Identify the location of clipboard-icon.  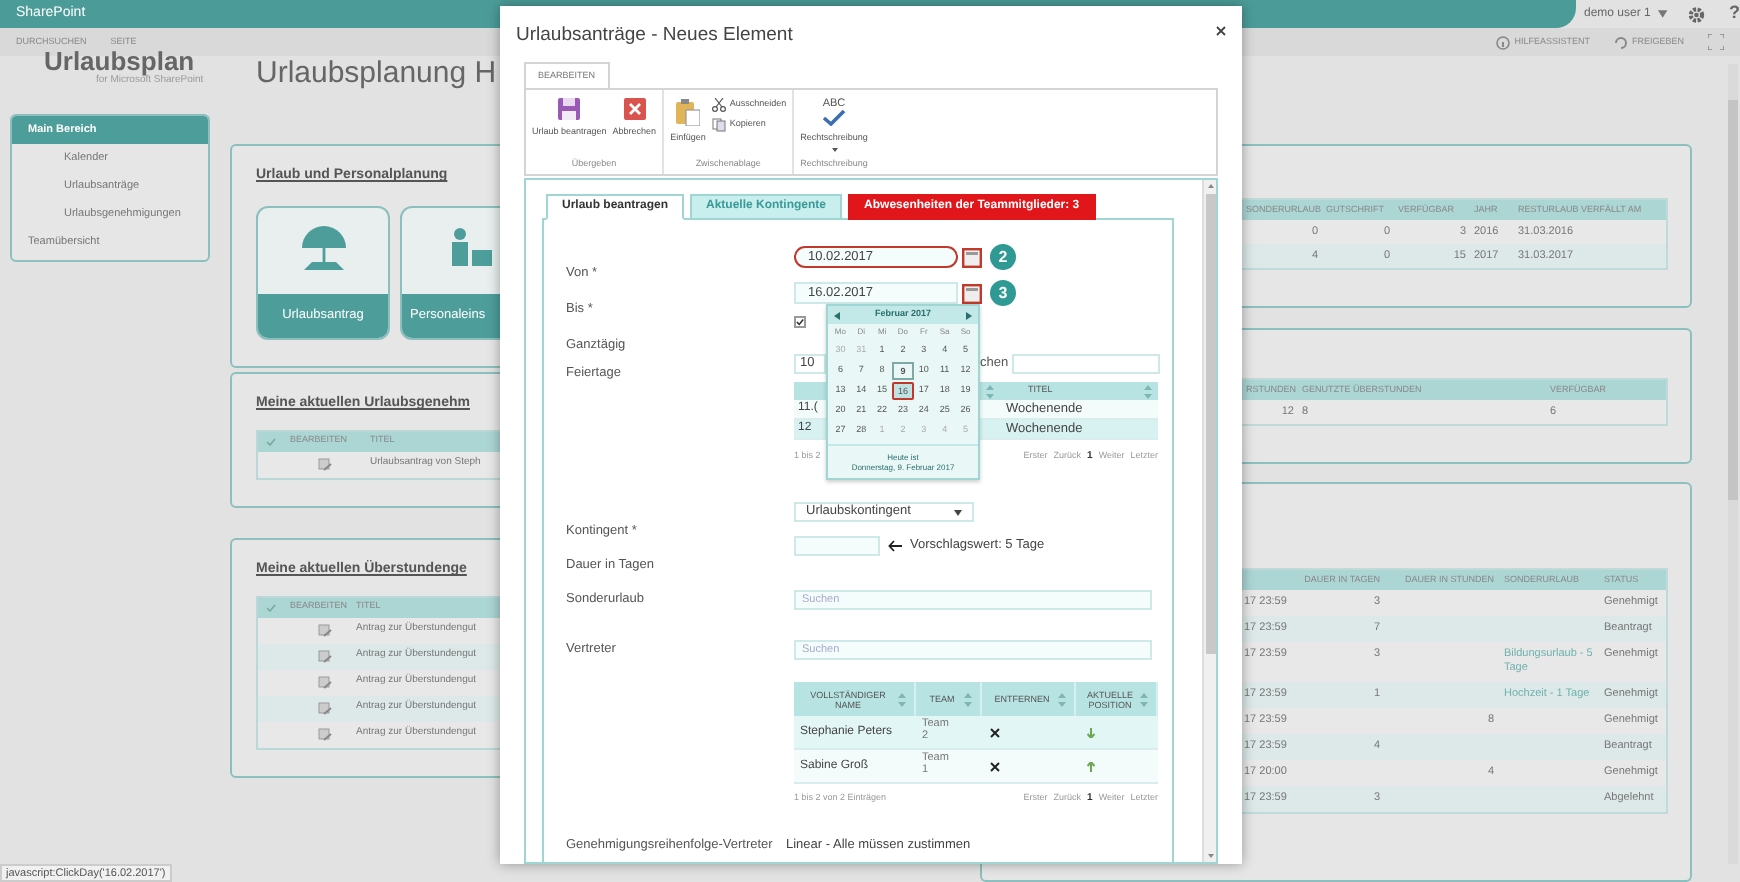
(687, 112).